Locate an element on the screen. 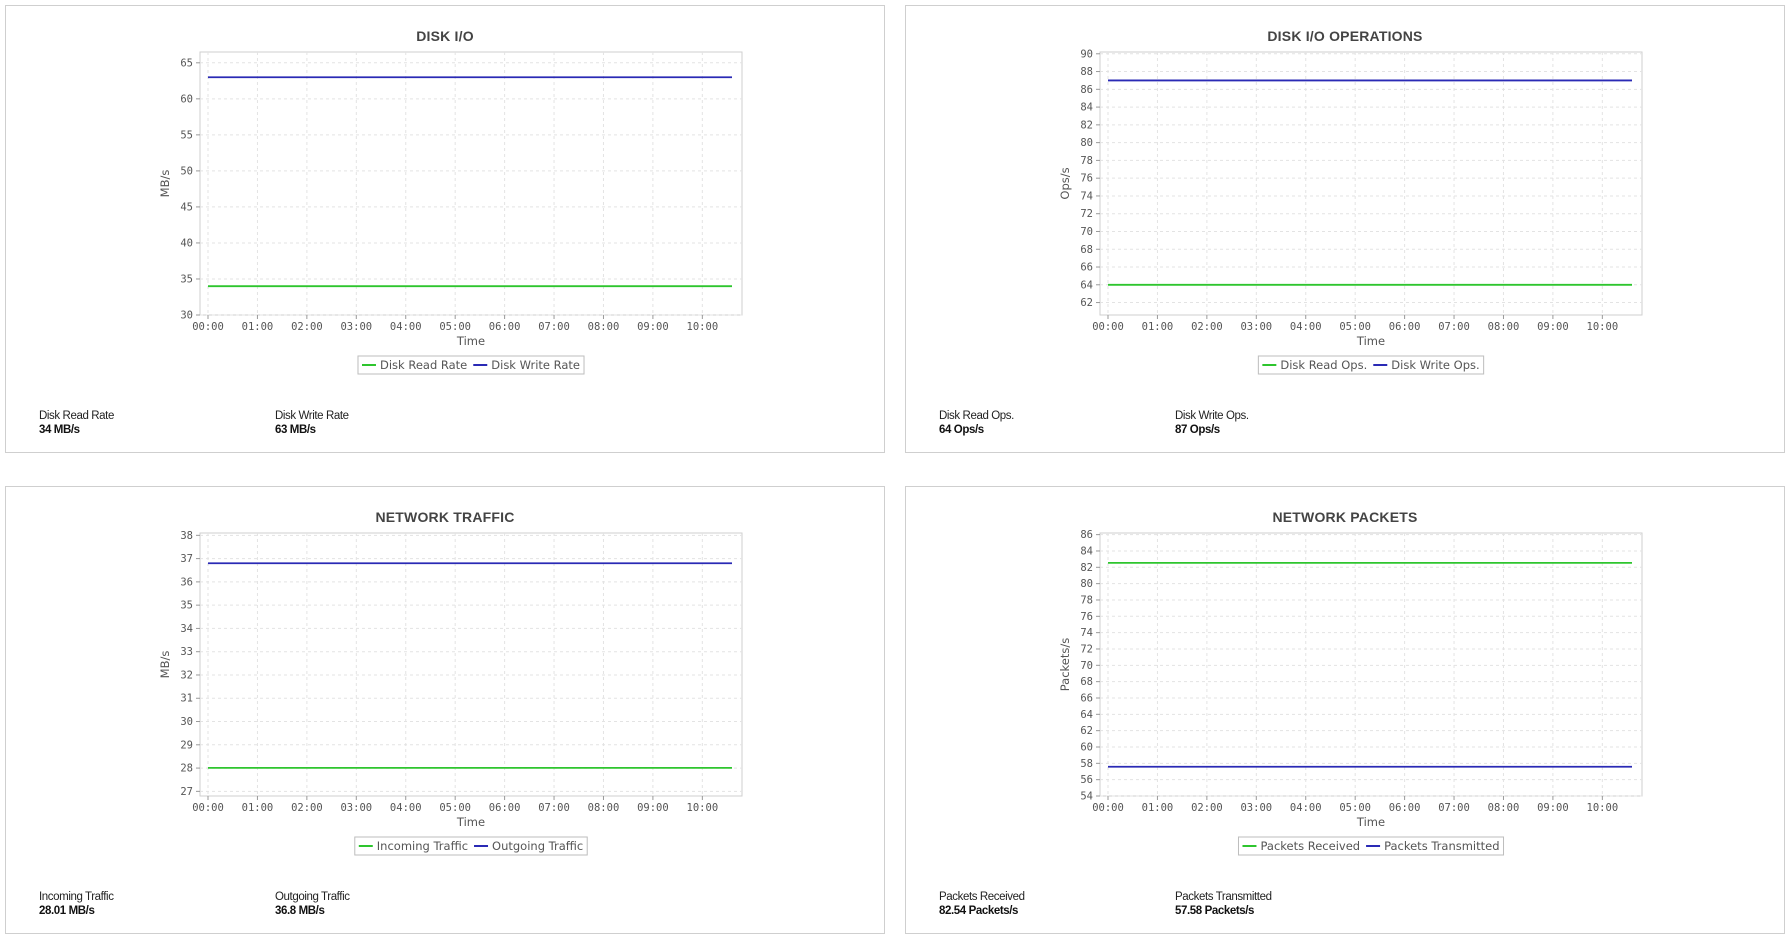  stat-value: 82.54 Packets/s is located at coordinates (979, 911).